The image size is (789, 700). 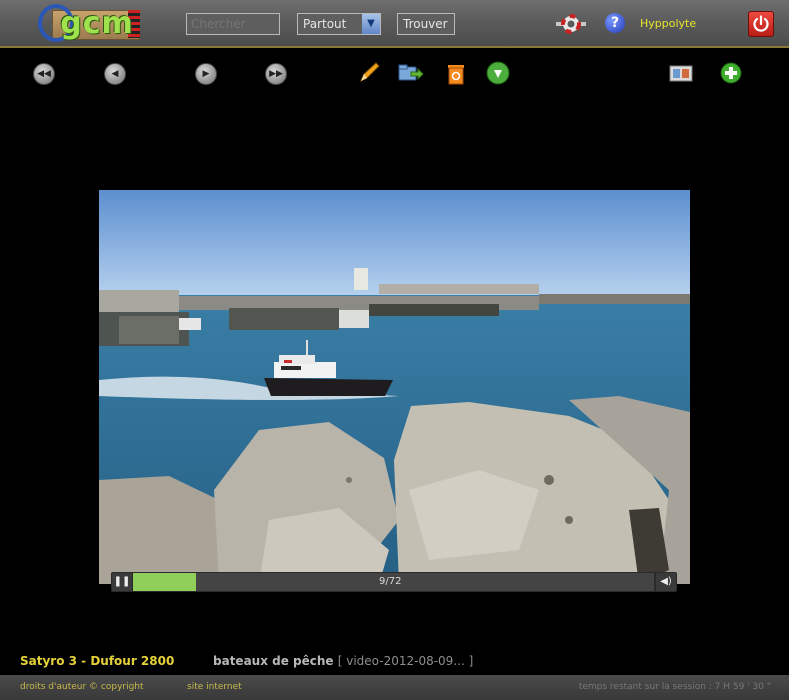 I want to click on player-controls: ❚❚ 9/72 ◀), so click(x=394, y=582).